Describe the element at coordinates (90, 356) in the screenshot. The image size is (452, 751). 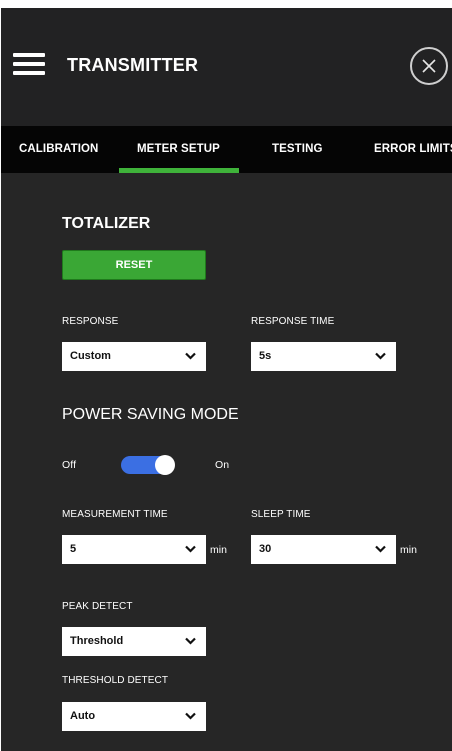
I see `response-value: Custom` at that location.